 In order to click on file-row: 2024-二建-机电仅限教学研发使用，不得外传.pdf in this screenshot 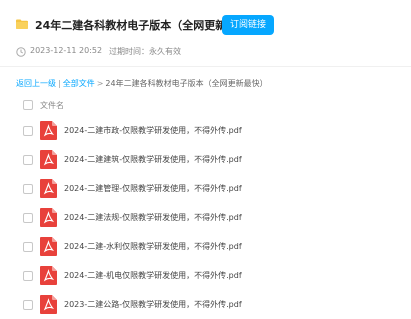, I will do `click(205, 275)`.